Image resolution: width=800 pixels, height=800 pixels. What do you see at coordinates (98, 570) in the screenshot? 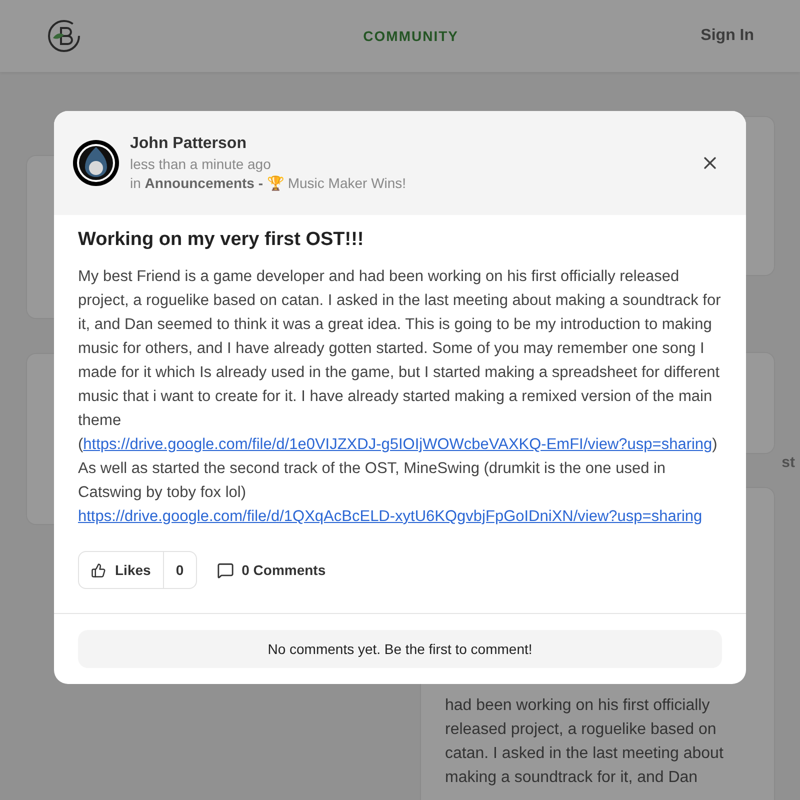
I see `thumbs-up-icon` at bounding box center [98, 570].